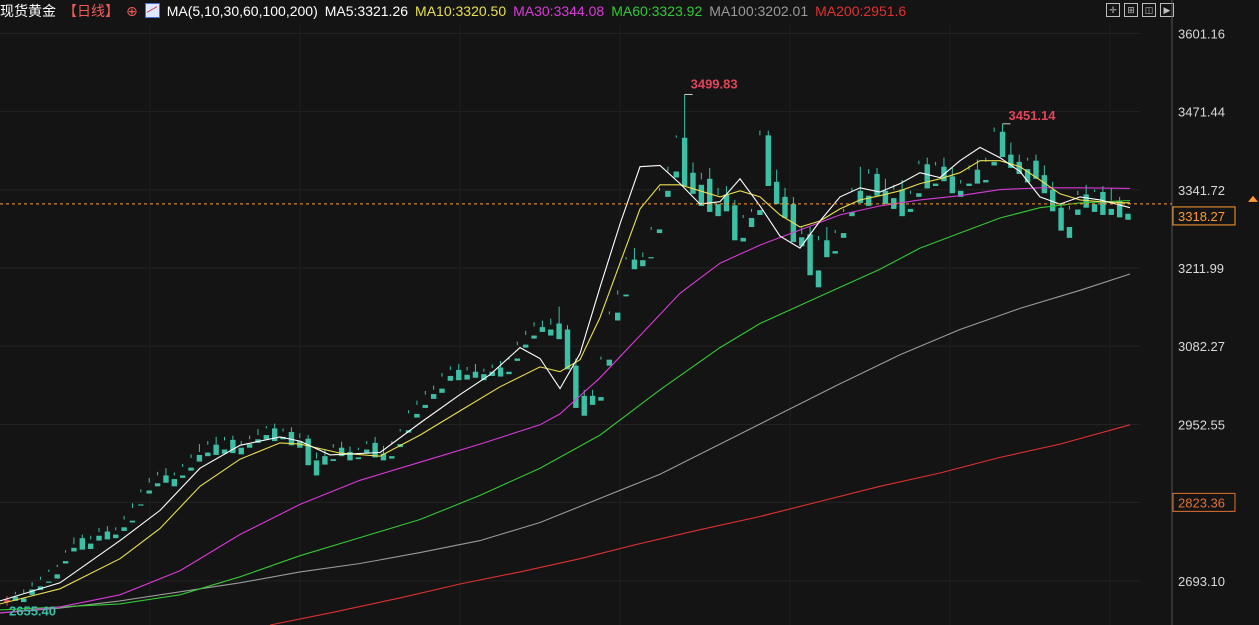 The width and height of the screenshot is (1259, 625). Describe the element at coordinates (1201, 112) in the screenshot. I see `y-tick-label: 3471.44` at that location.